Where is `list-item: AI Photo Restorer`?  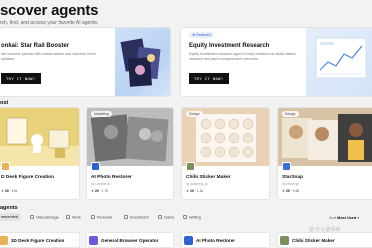
list-item: AI Photo Restorer is located at coordinates (225, 240).